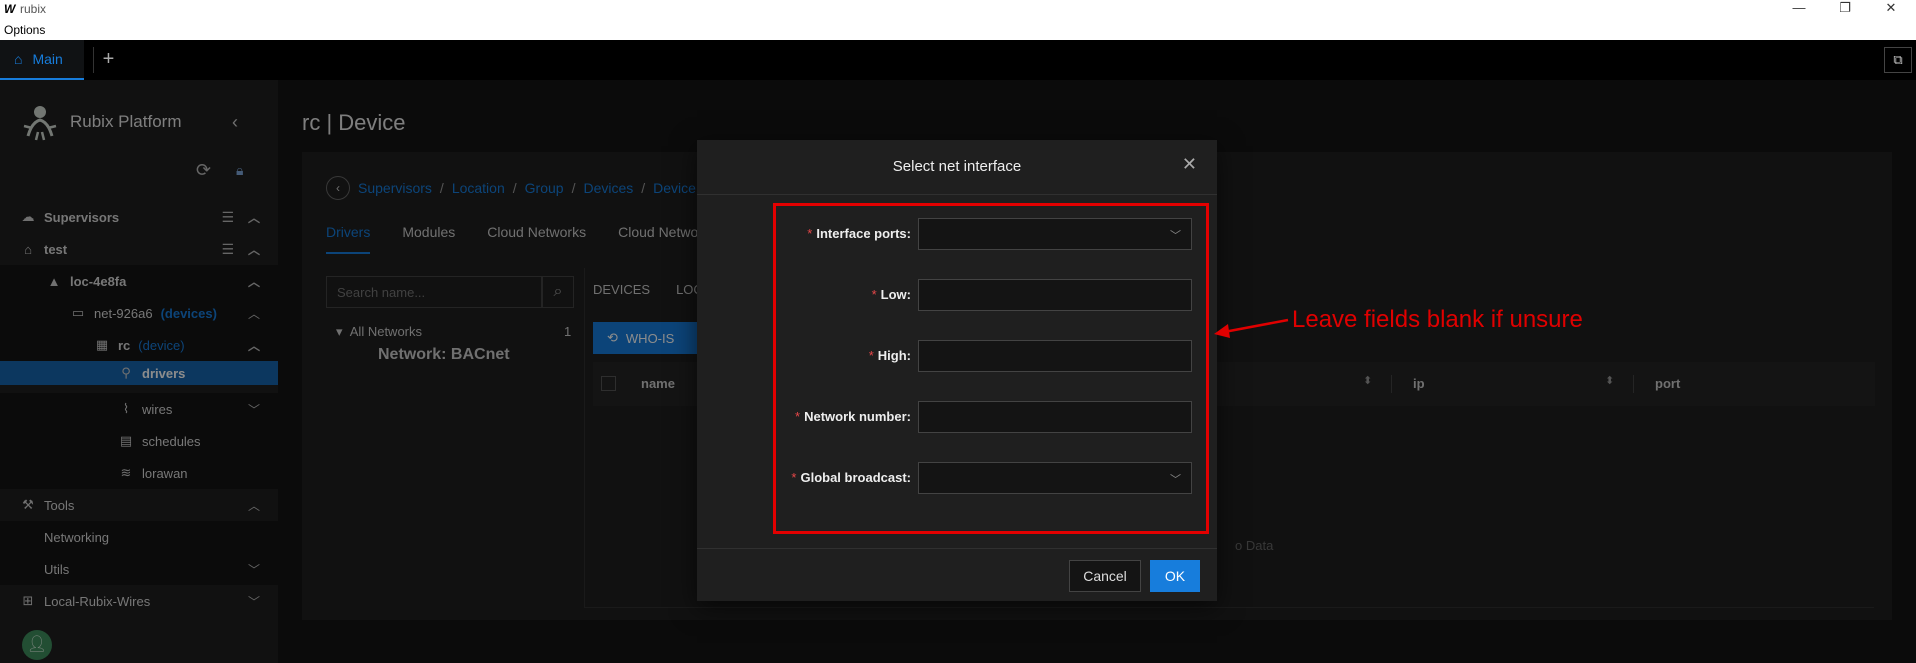  I want to click on tab-main-label: Main, so click(47, 59).